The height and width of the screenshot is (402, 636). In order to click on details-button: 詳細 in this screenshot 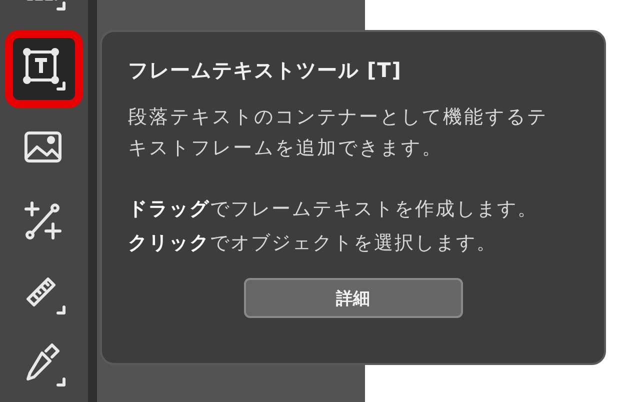, I will do `click(353, 298)`.